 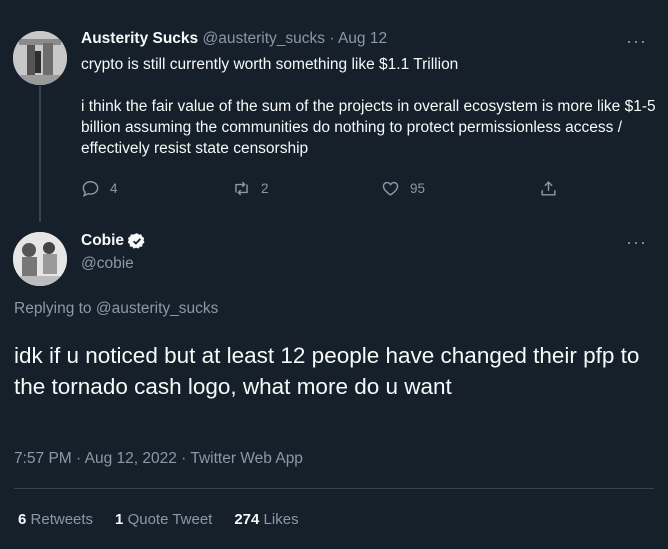 I want to click on retweets-count: 6, so click(x=22, y=519).